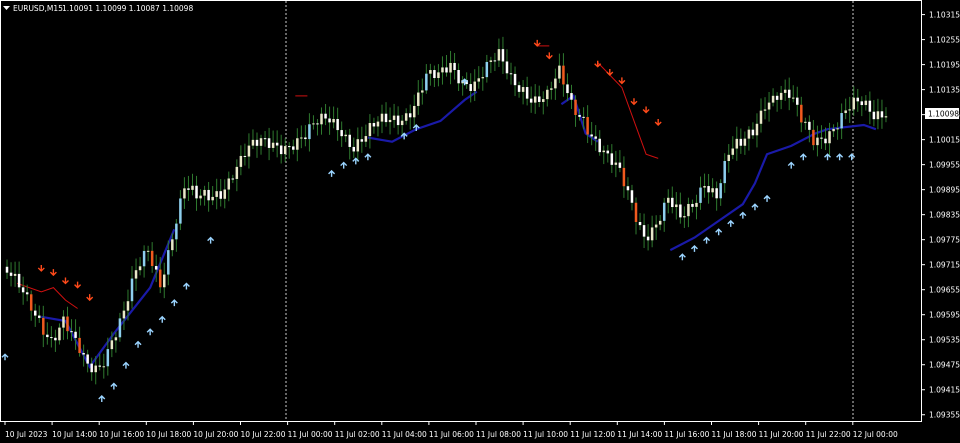 This screenshot has width=960, height=443. What do you see at coordinates (944, 65) in the screenshot?
I see `y-tick-label: 1.10195` at bounding box center [944, 65].